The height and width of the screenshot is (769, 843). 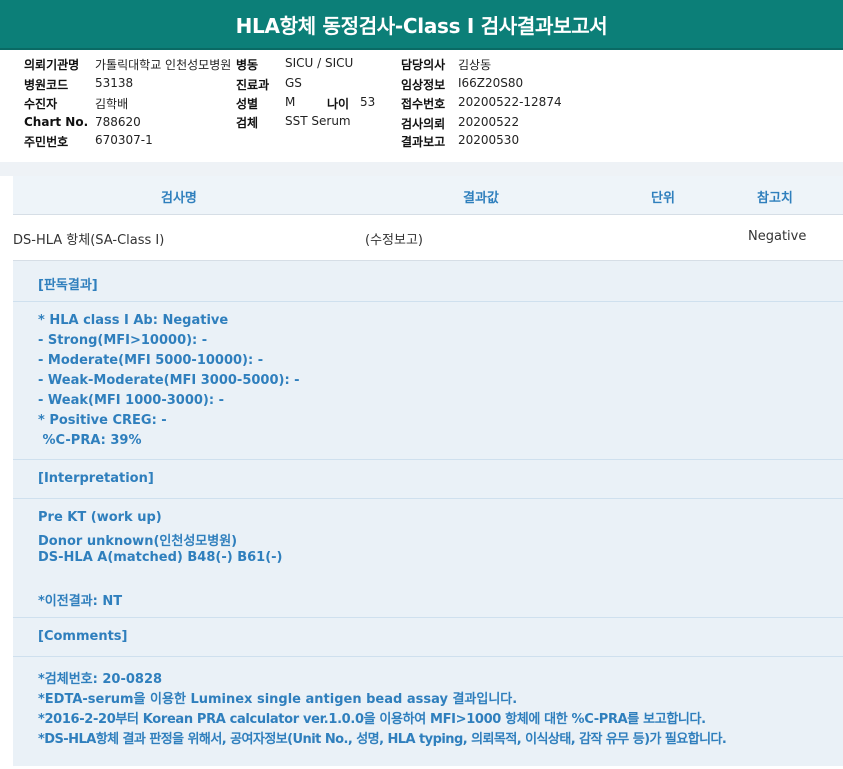 I want to click on receipt-value: 20200522-12874, so click(x=510, y=102).